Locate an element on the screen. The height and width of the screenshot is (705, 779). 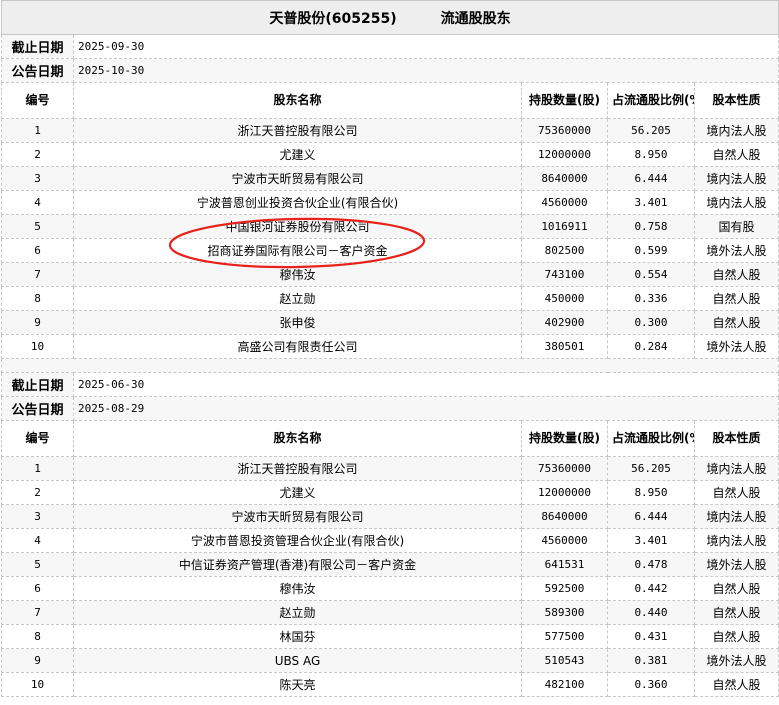
ratio-cell: 0.440 is located at coordinates (651, 612).